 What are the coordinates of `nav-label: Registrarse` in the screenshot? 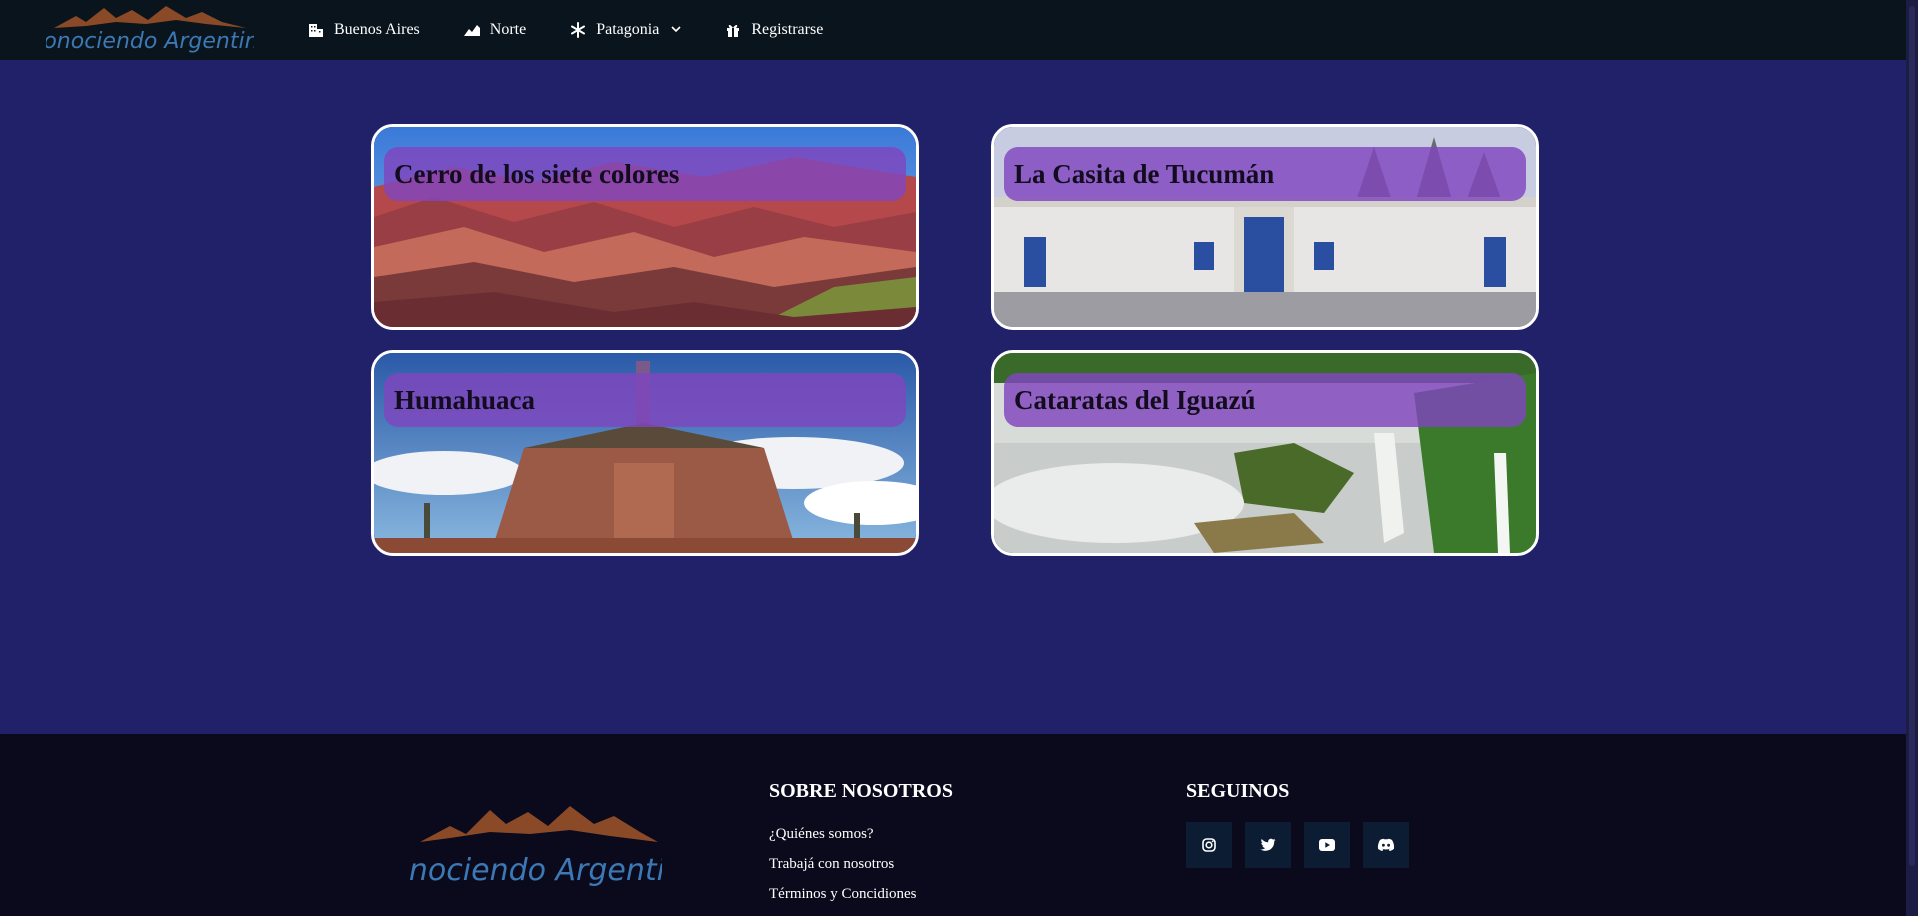 It's located at (787, 29).